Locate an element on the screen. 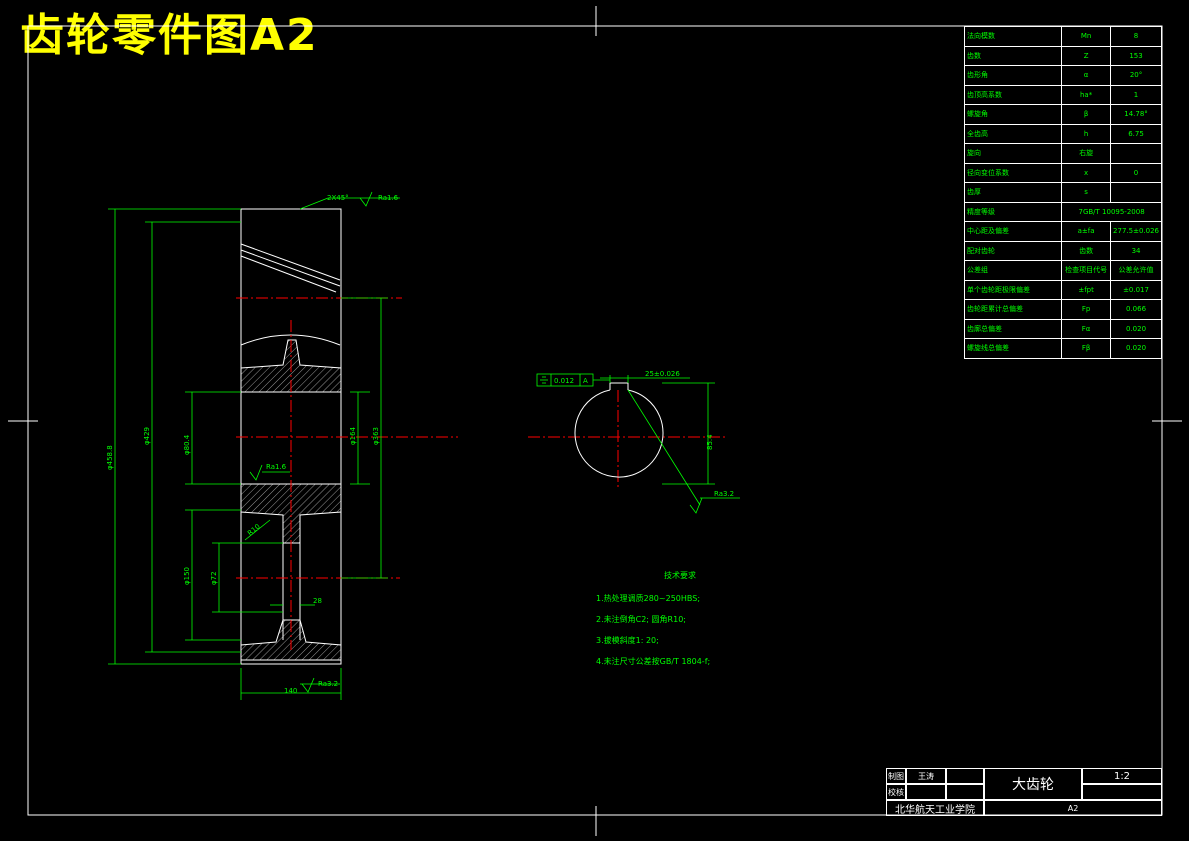 The width and height of the screenshot is (1189, 841). param-symbol: Fα is located at coordinates (1086, 328).